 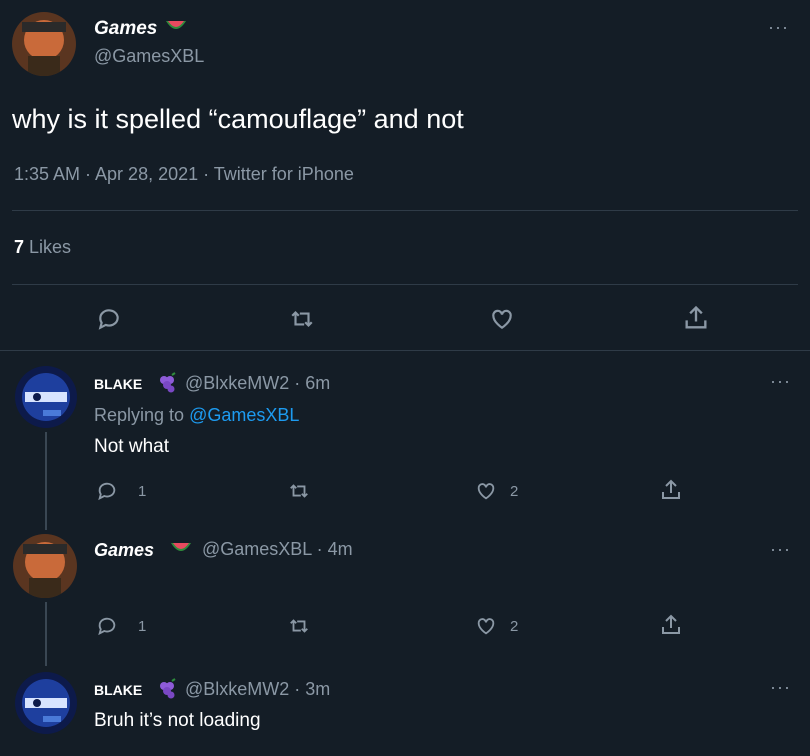 What do you see at coordinates (149, 56) in the screenshot?
I see `author-handle: @GamesXBL` at bounding box center [149, 56].